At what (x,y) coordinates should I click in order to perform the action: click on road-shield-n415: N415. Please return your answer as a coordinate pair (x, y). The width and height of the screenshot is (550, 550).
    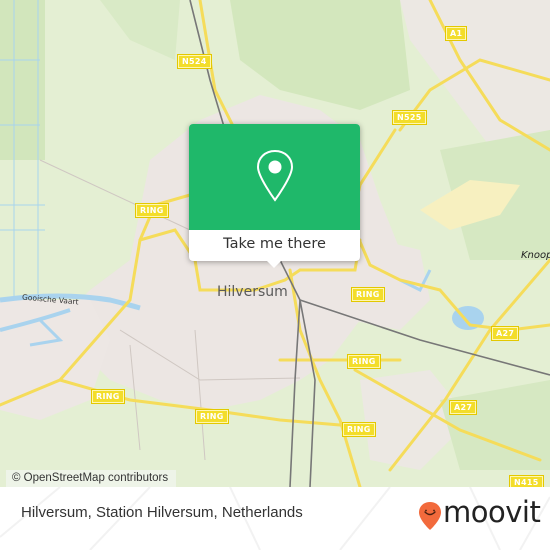
    Looking at the image, I should click on (526, 481).